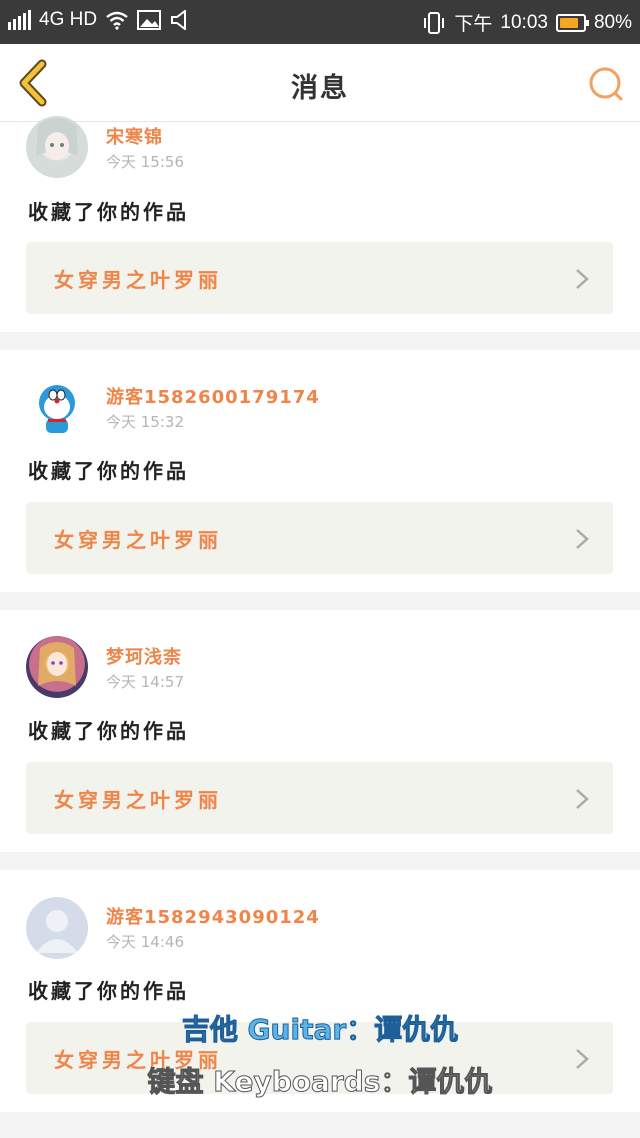 This screenshot has height=1138, width=640. Describe the element at coordinates (145, 682) in the screenshot. I see `message-time: 今天 14:57` at that location.